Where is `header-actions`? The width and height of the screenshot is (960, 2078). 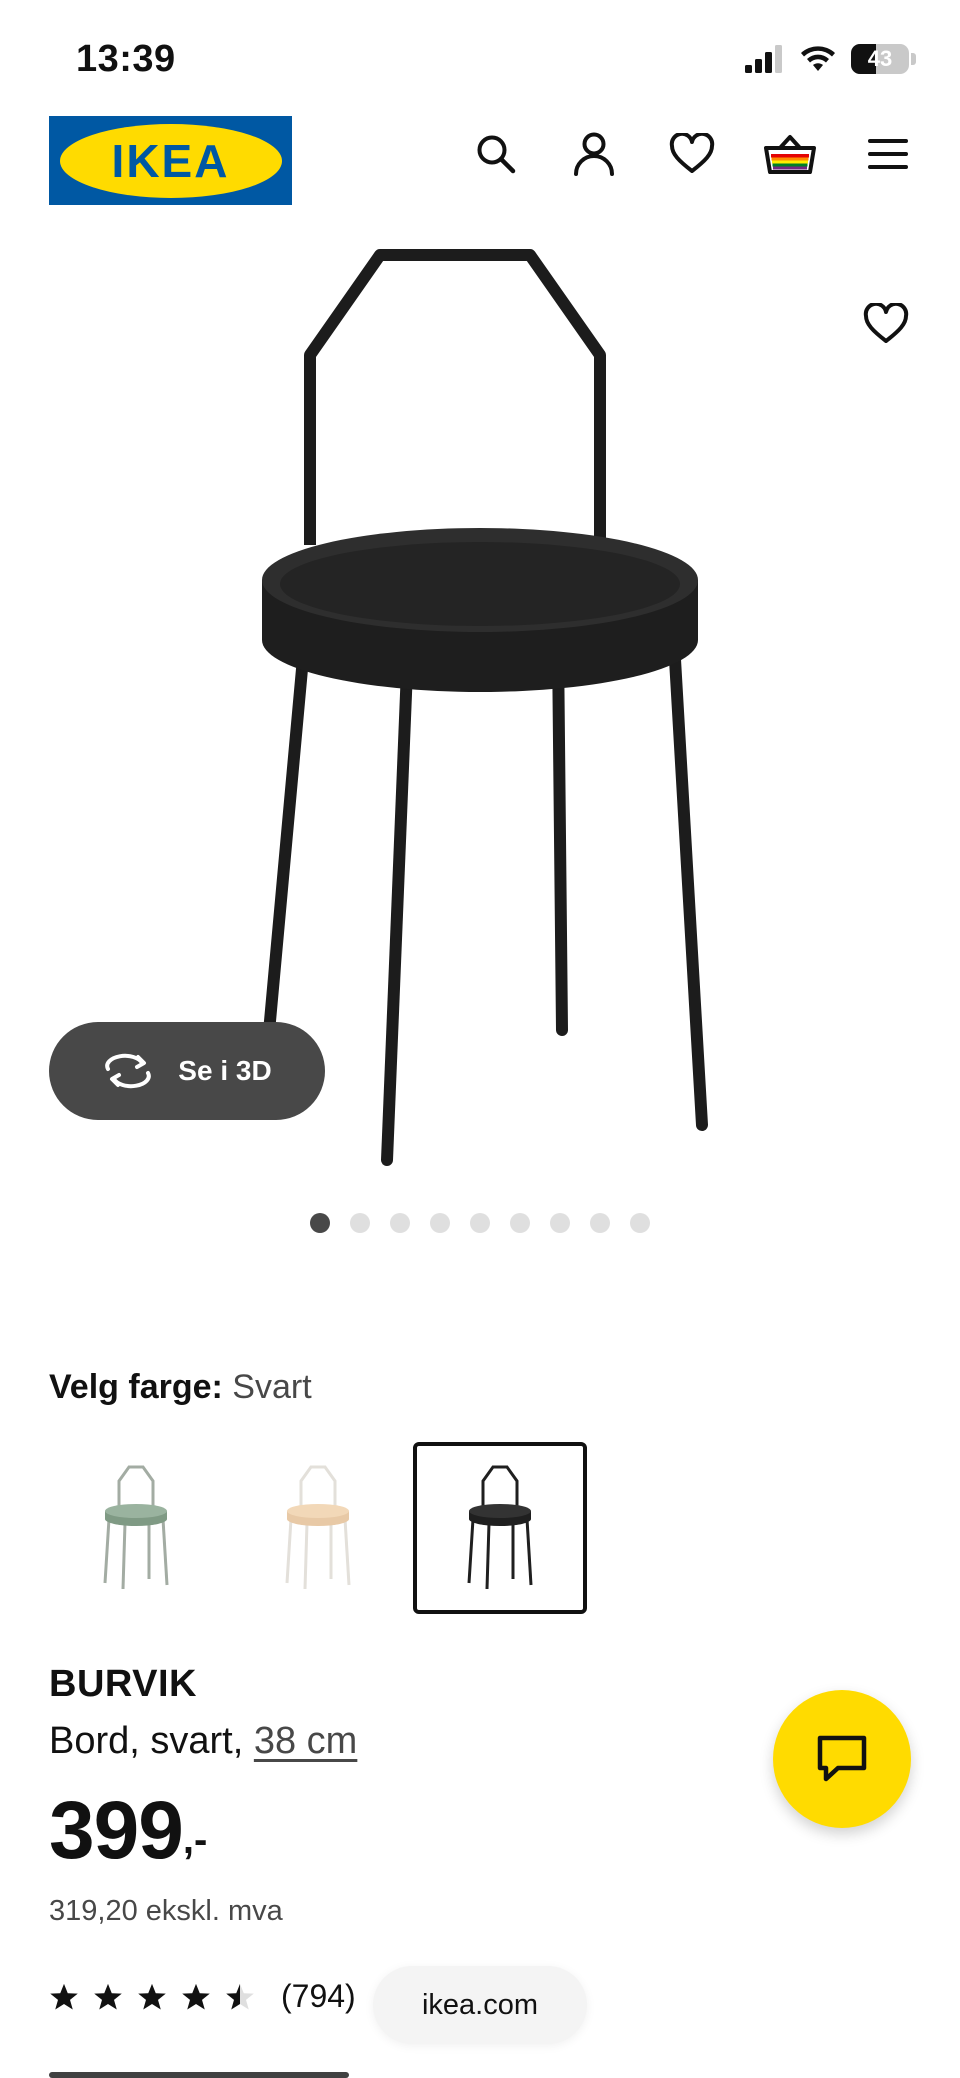 header-actions is located at coordinates (692, 154).